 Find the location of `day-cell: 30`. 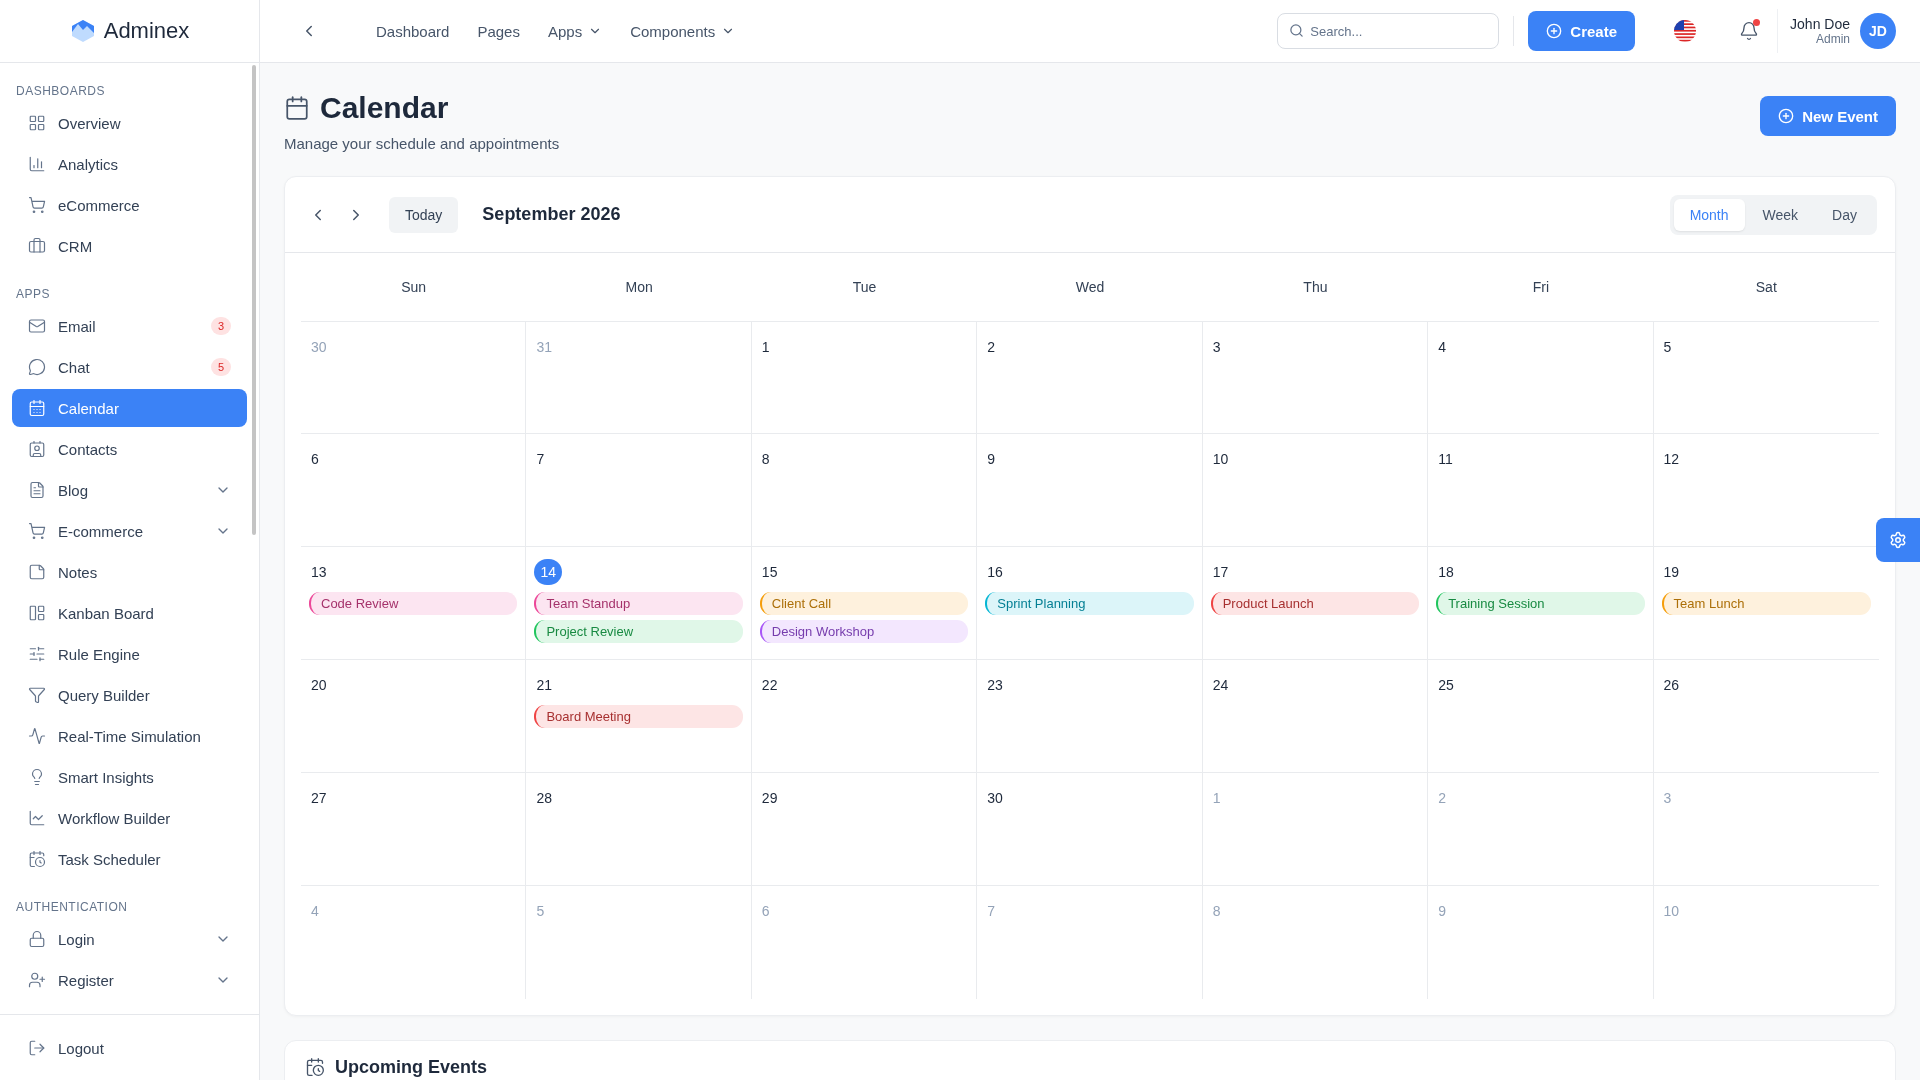

day-cell: 30 is located at coordinates (1090, 829).